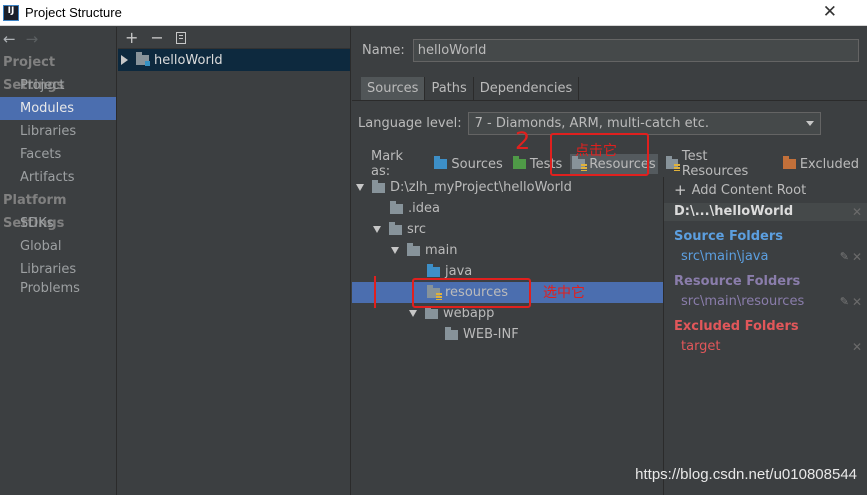  I want to click on window-title: Project Structure, so click(73, 12).